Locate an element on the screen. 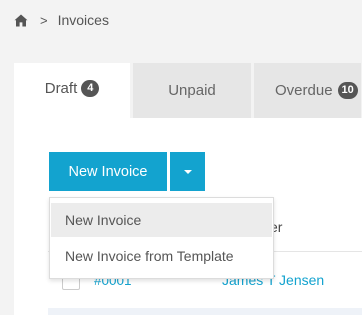 The height and width of the screenshot is (315, 362). next-row-strip is located at coordinates (205, 311).